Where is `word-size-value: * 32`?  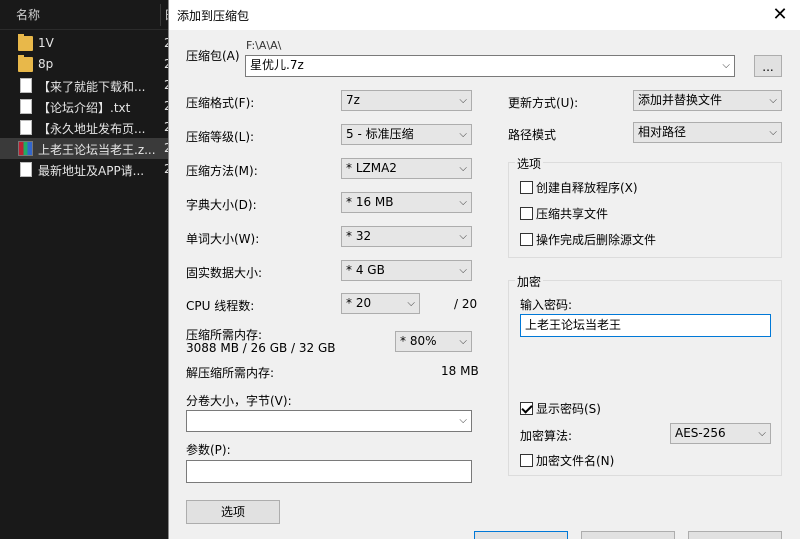 word-size-value: * 32 is located at coordinates (359, 236).